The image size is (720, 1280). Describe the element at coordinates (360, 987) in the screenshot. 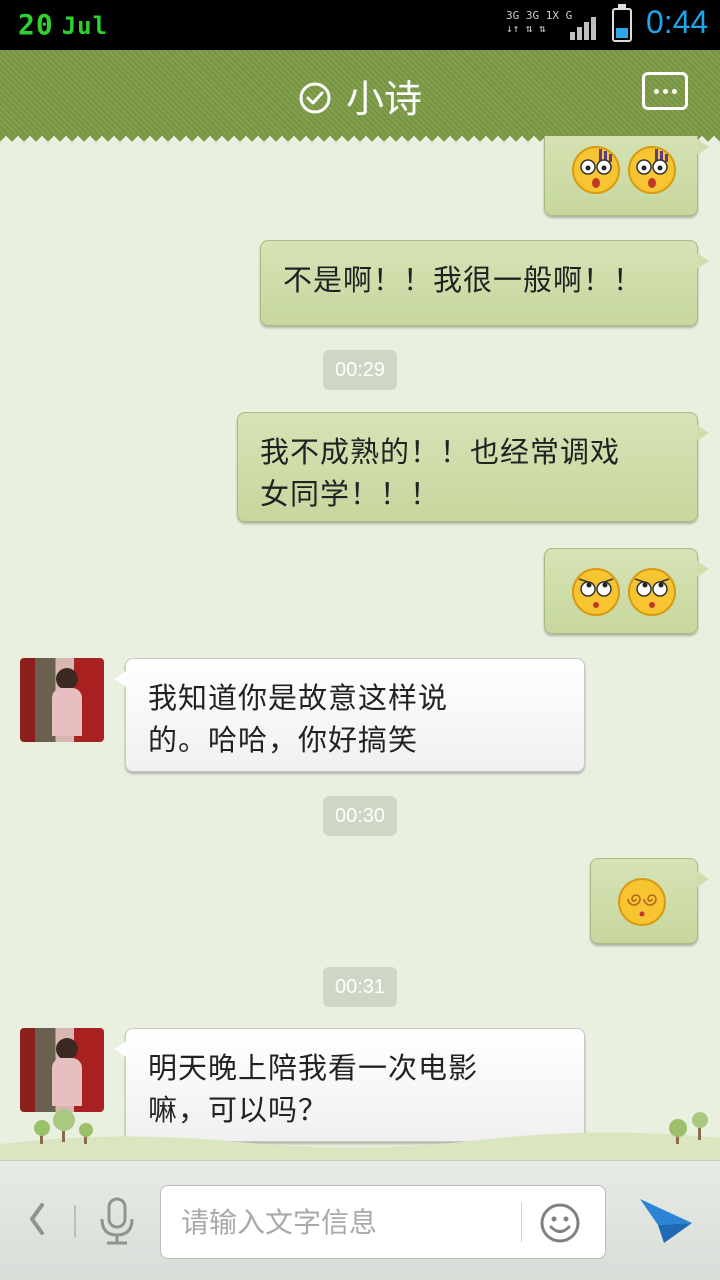

I see `timestamp: 00:31` at that location.